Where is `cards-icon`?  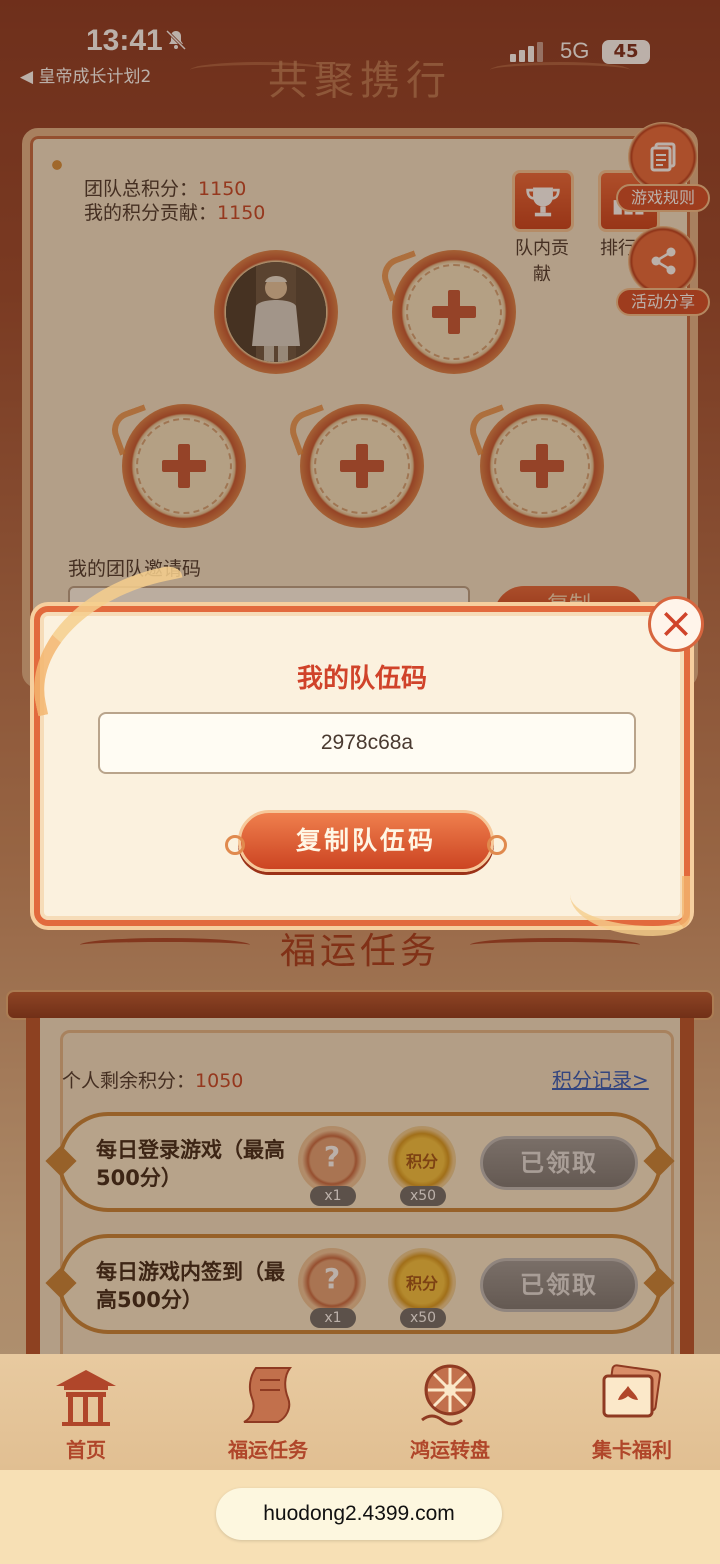 cards-icon is located at coordinates (632, 1391).